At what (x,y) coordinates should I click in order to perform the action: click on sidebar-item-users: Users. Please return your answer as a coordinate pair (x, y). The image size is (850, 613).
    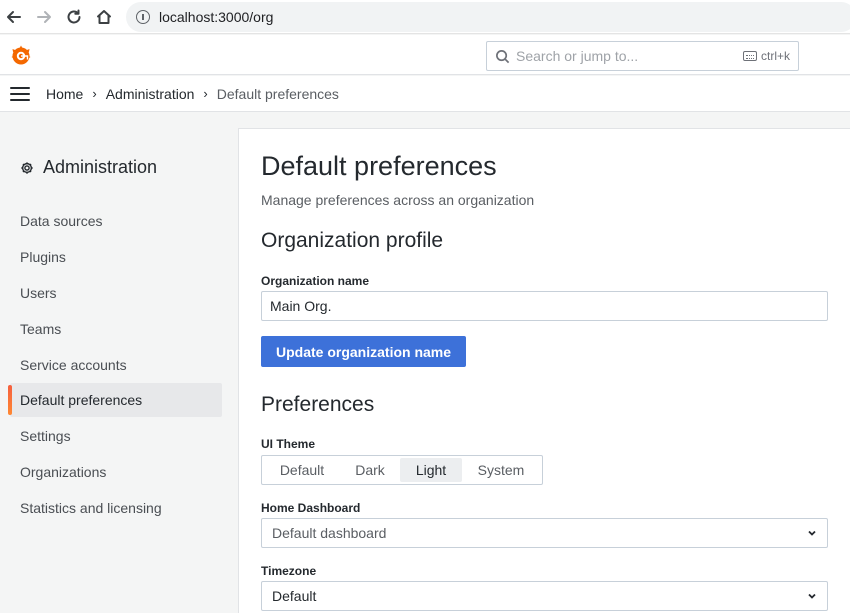
    Looking at the image, I should click on (116, 293).